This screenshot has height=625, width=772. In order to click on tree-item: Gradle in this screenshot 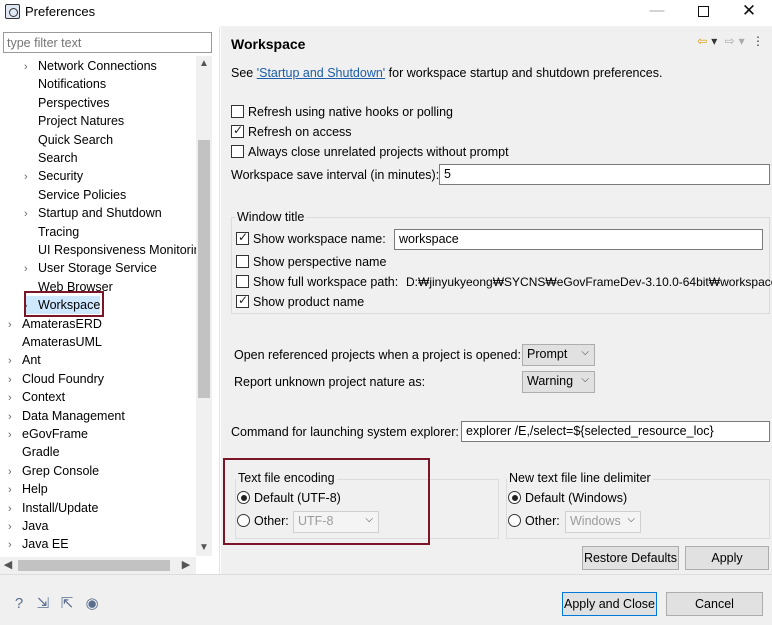, I will do `click(34, 452)`.